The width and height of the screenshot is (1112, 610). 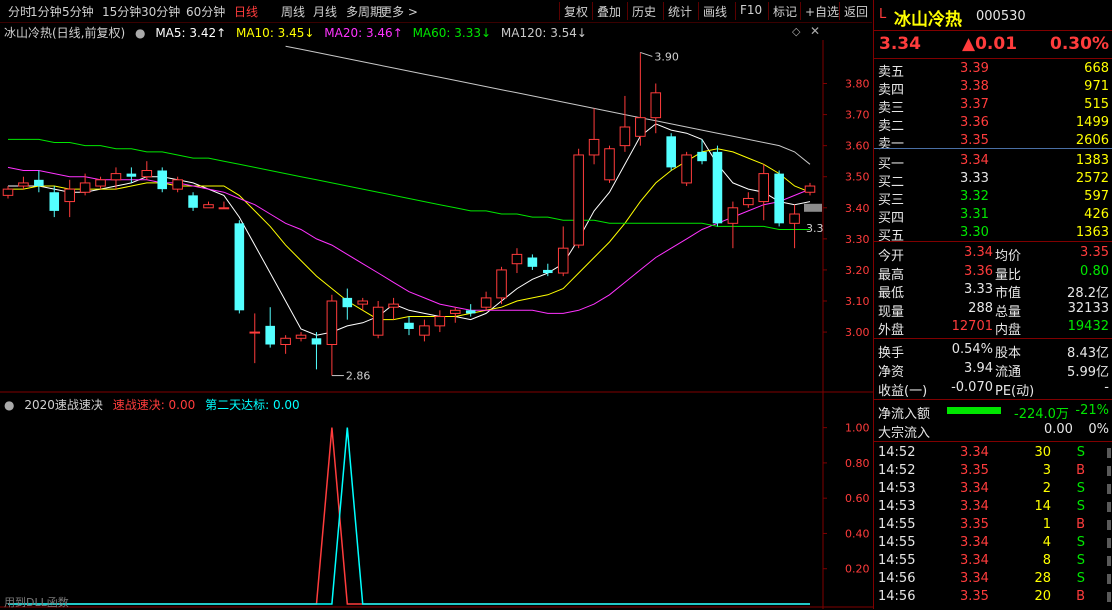 What do you see at coordinates (972, 349) in the screenshot?
I see `fundamental-value: 0.54%` at bounding box center [972, 349].